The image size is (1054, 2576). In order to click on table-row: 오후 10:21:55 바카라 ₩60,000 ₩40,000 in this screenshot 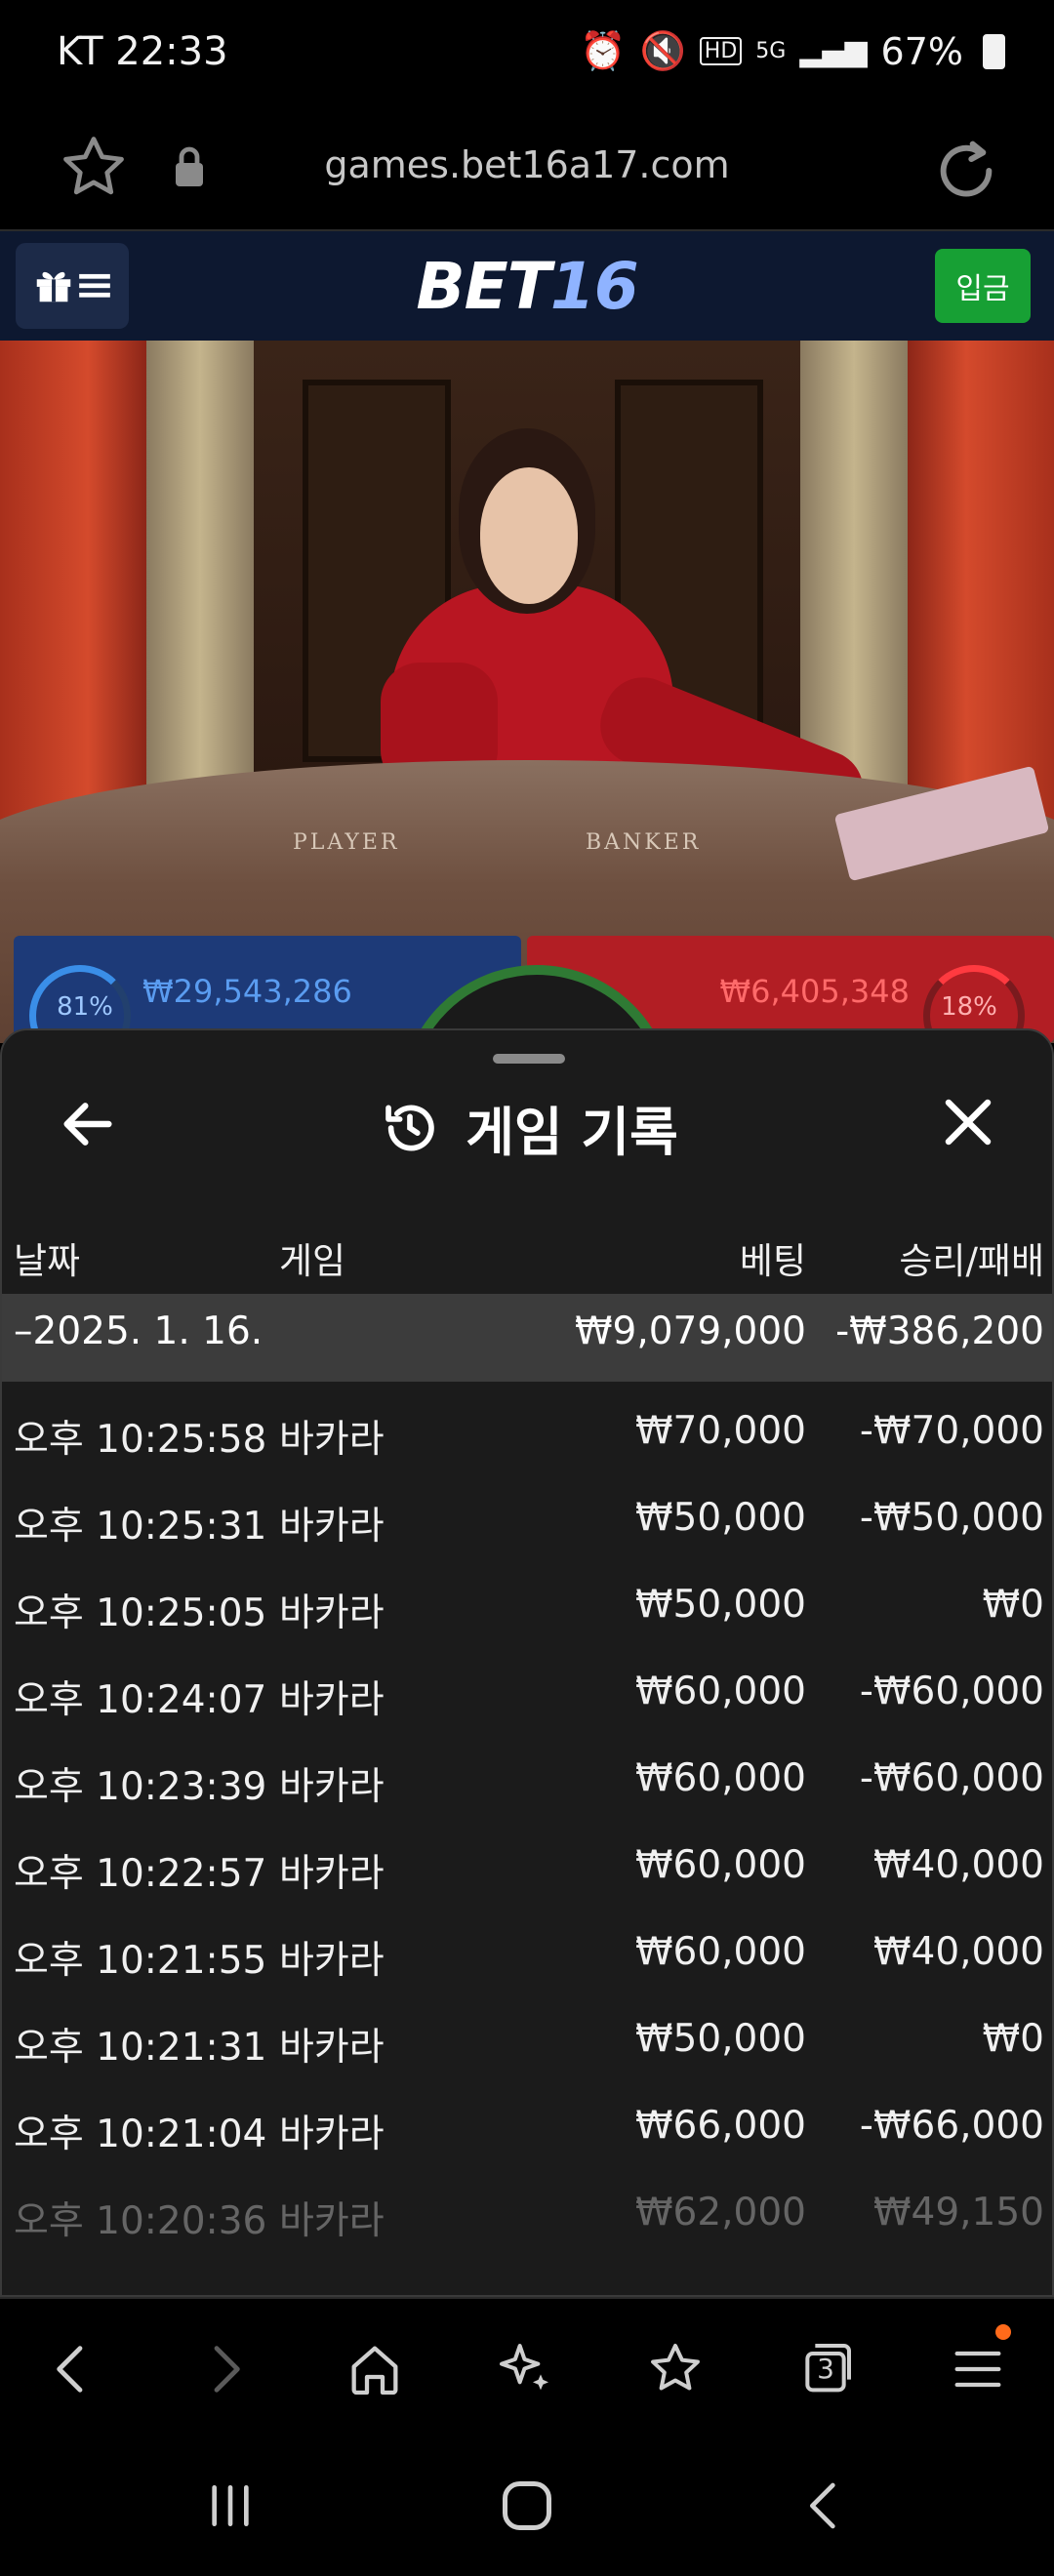, I will do `click(527, 1957)`.